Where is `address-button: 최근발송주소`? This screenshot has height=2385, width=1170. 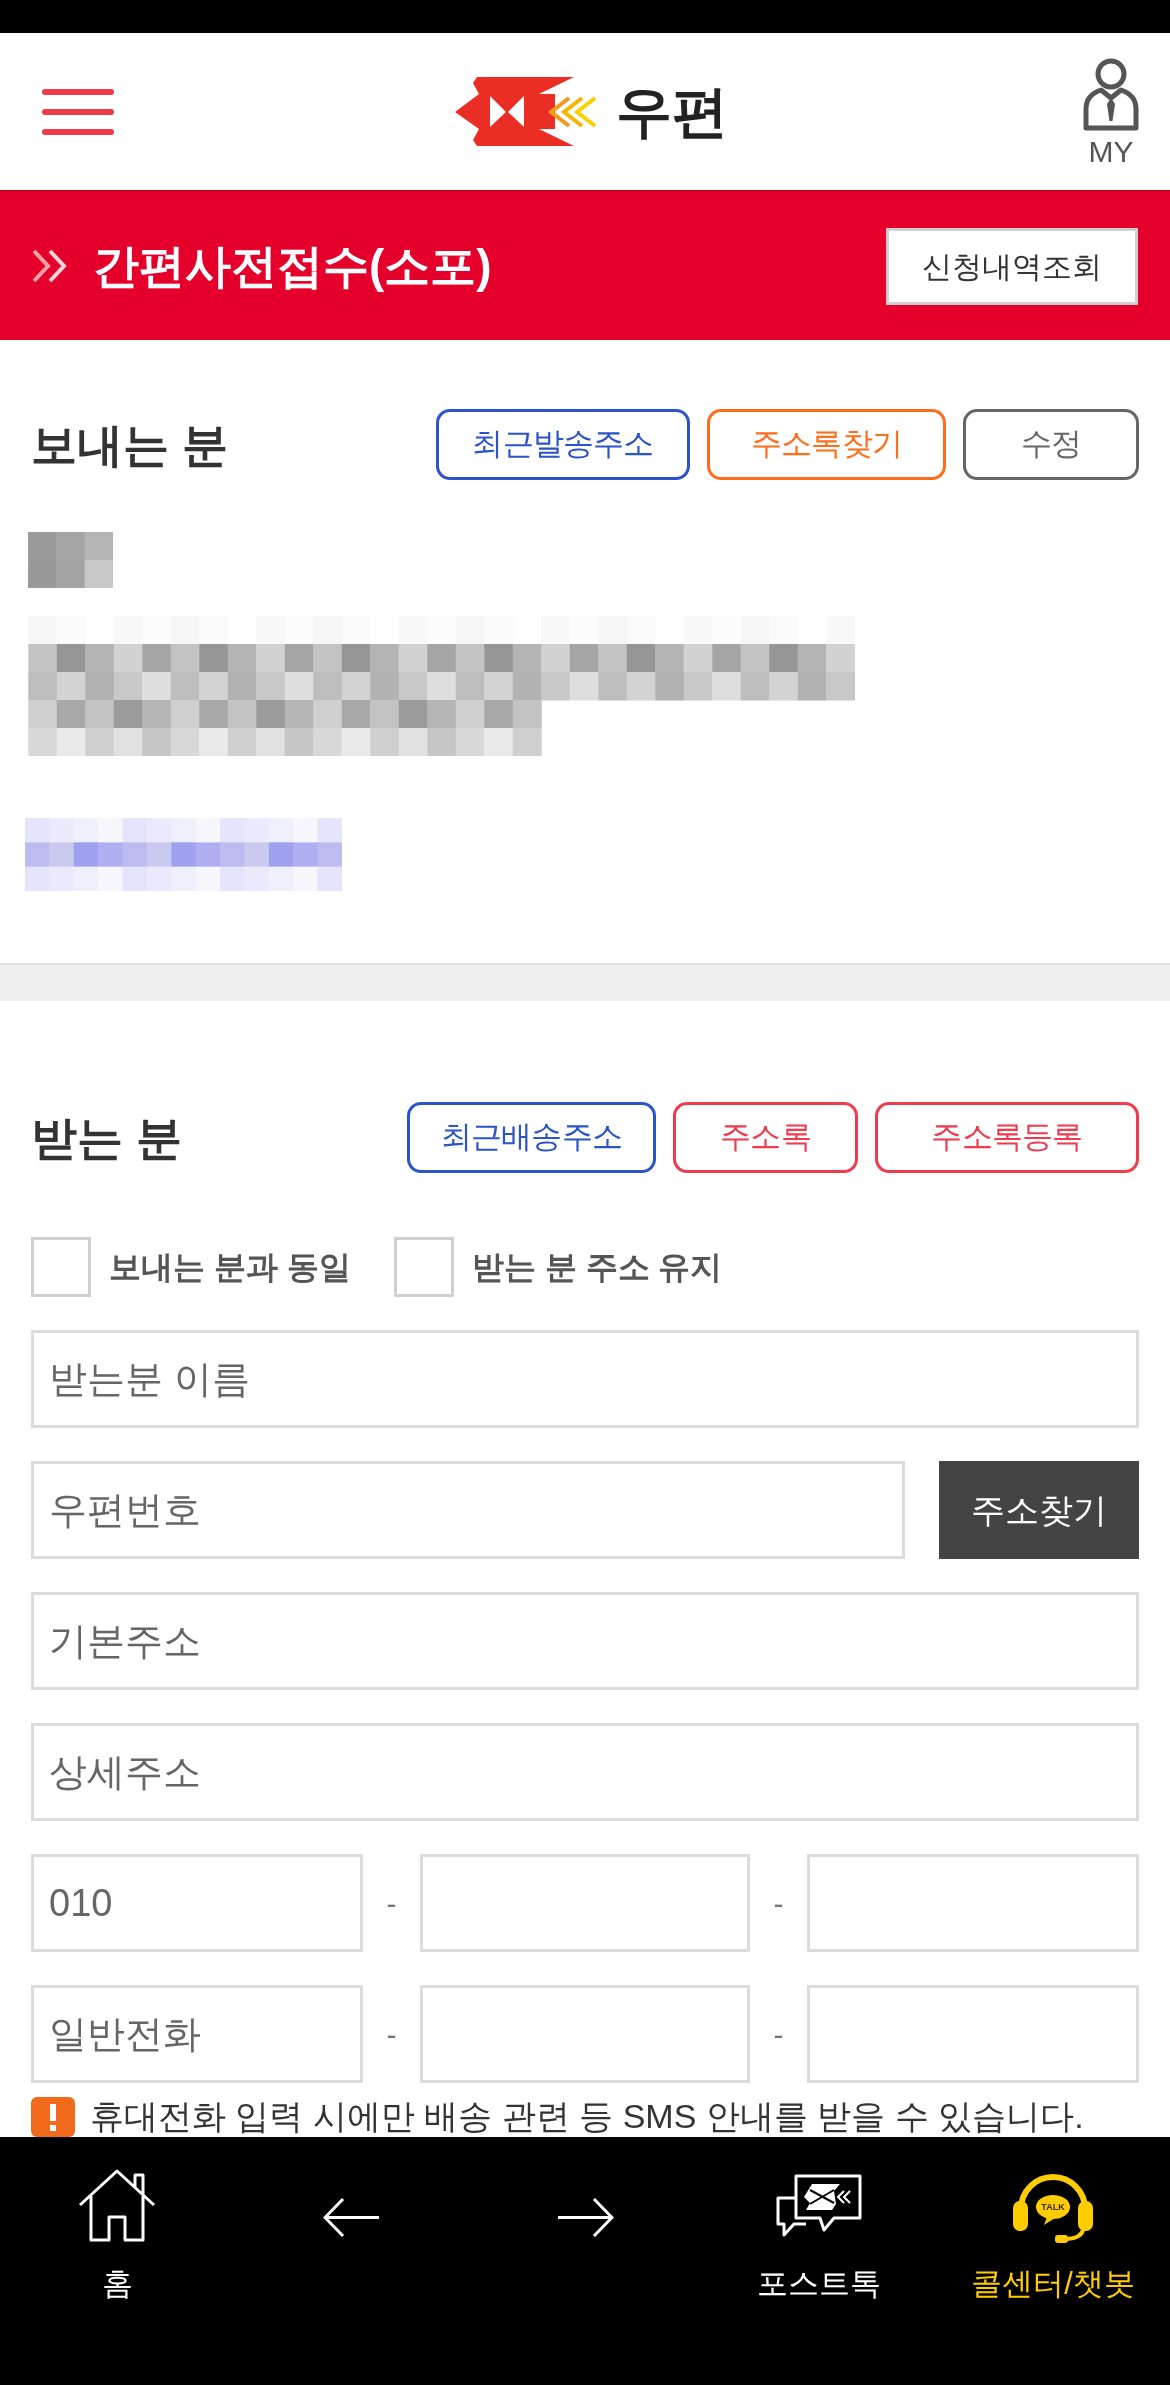 address-button: 최근발송주소 is located at coordinates (563, 444).